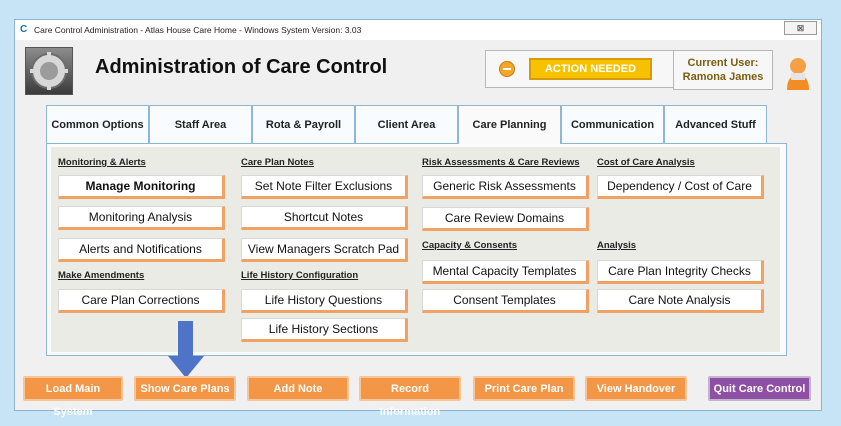  What do you see at coordinates (101, 275) in the screenshot?
I see `amendments-heading: Make Amendments` at bounding box center [101, 275].